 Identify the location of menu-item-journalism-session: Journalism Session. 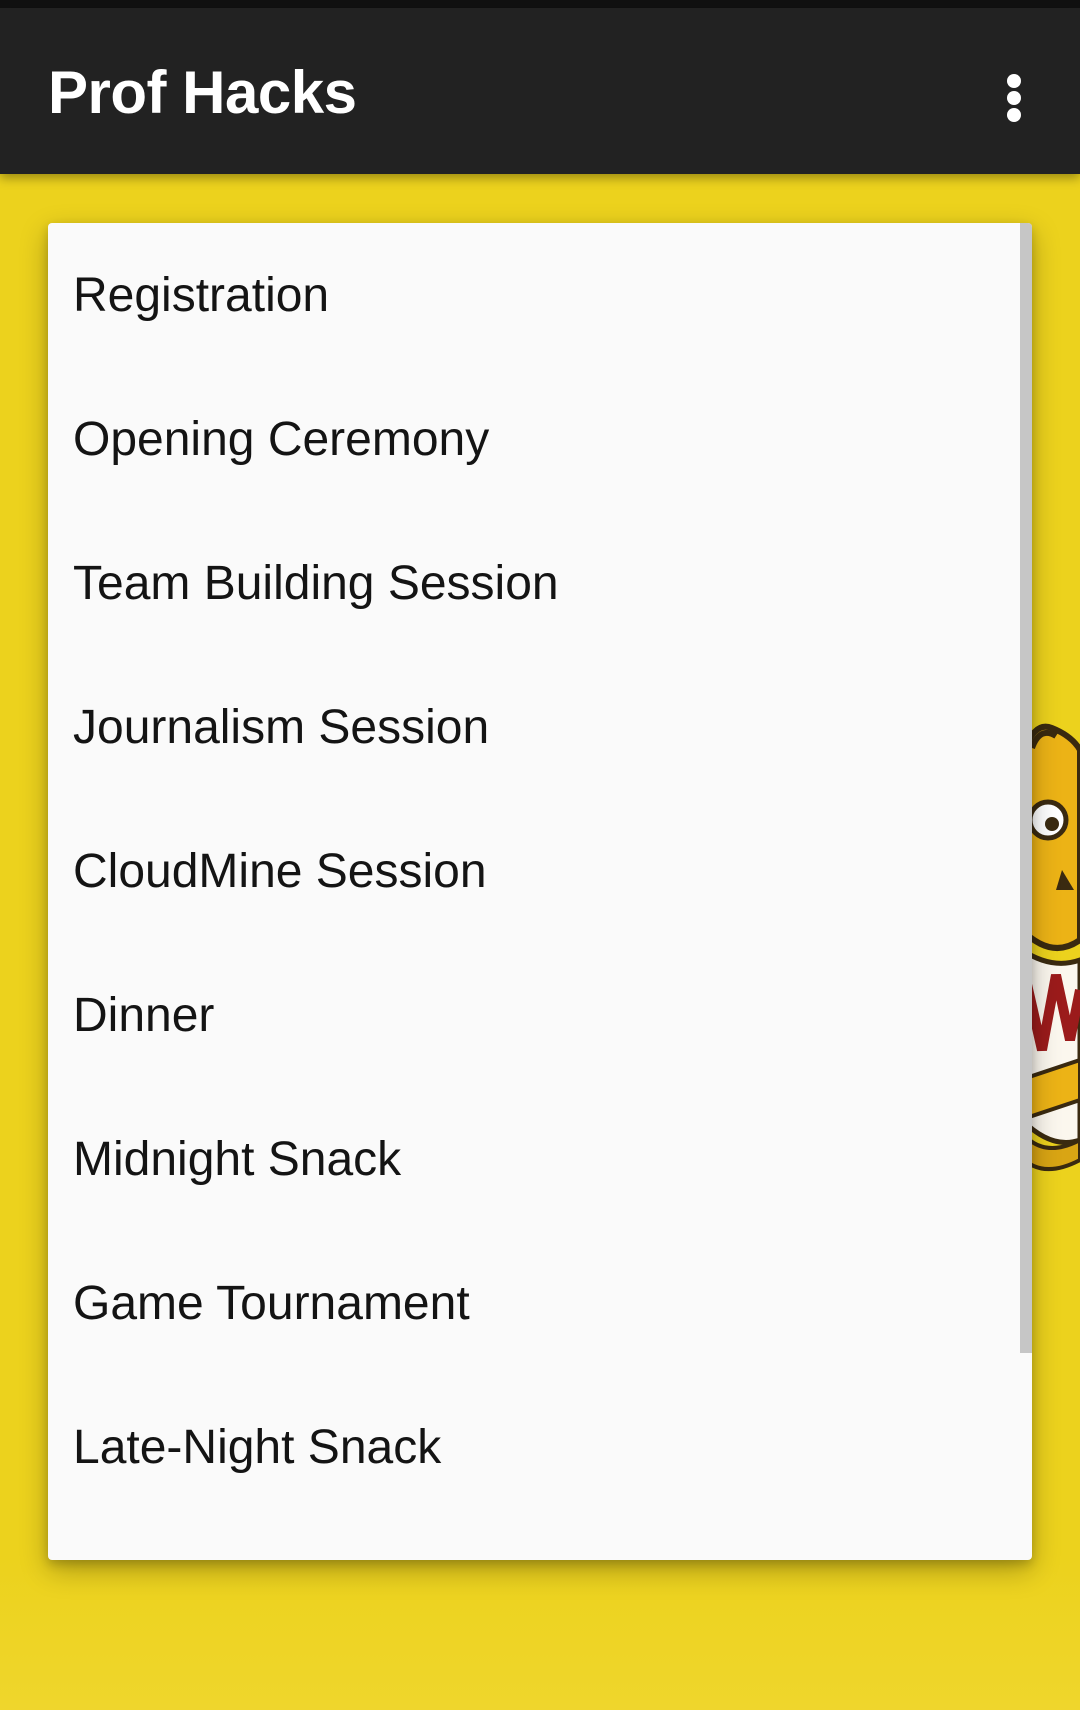
(540, 727).